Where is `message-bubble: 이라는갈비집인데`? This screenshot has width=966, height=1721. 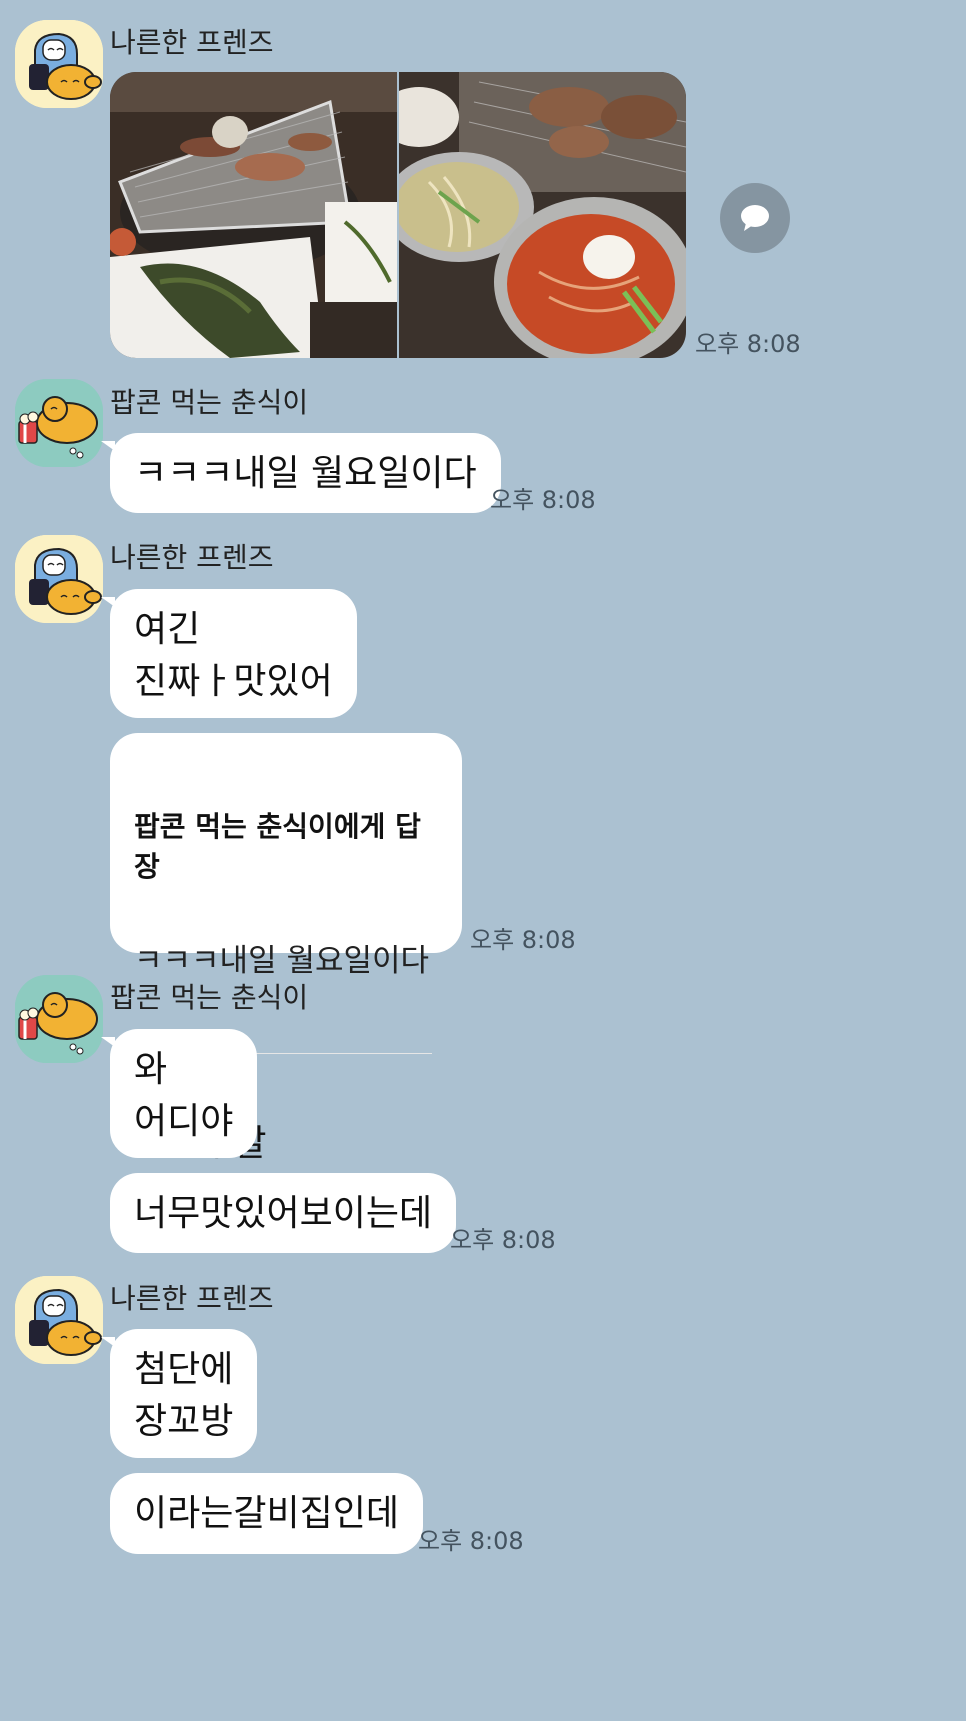
message-bubble: 이라는갈비집인데 is located at coordinates (266, 1513).